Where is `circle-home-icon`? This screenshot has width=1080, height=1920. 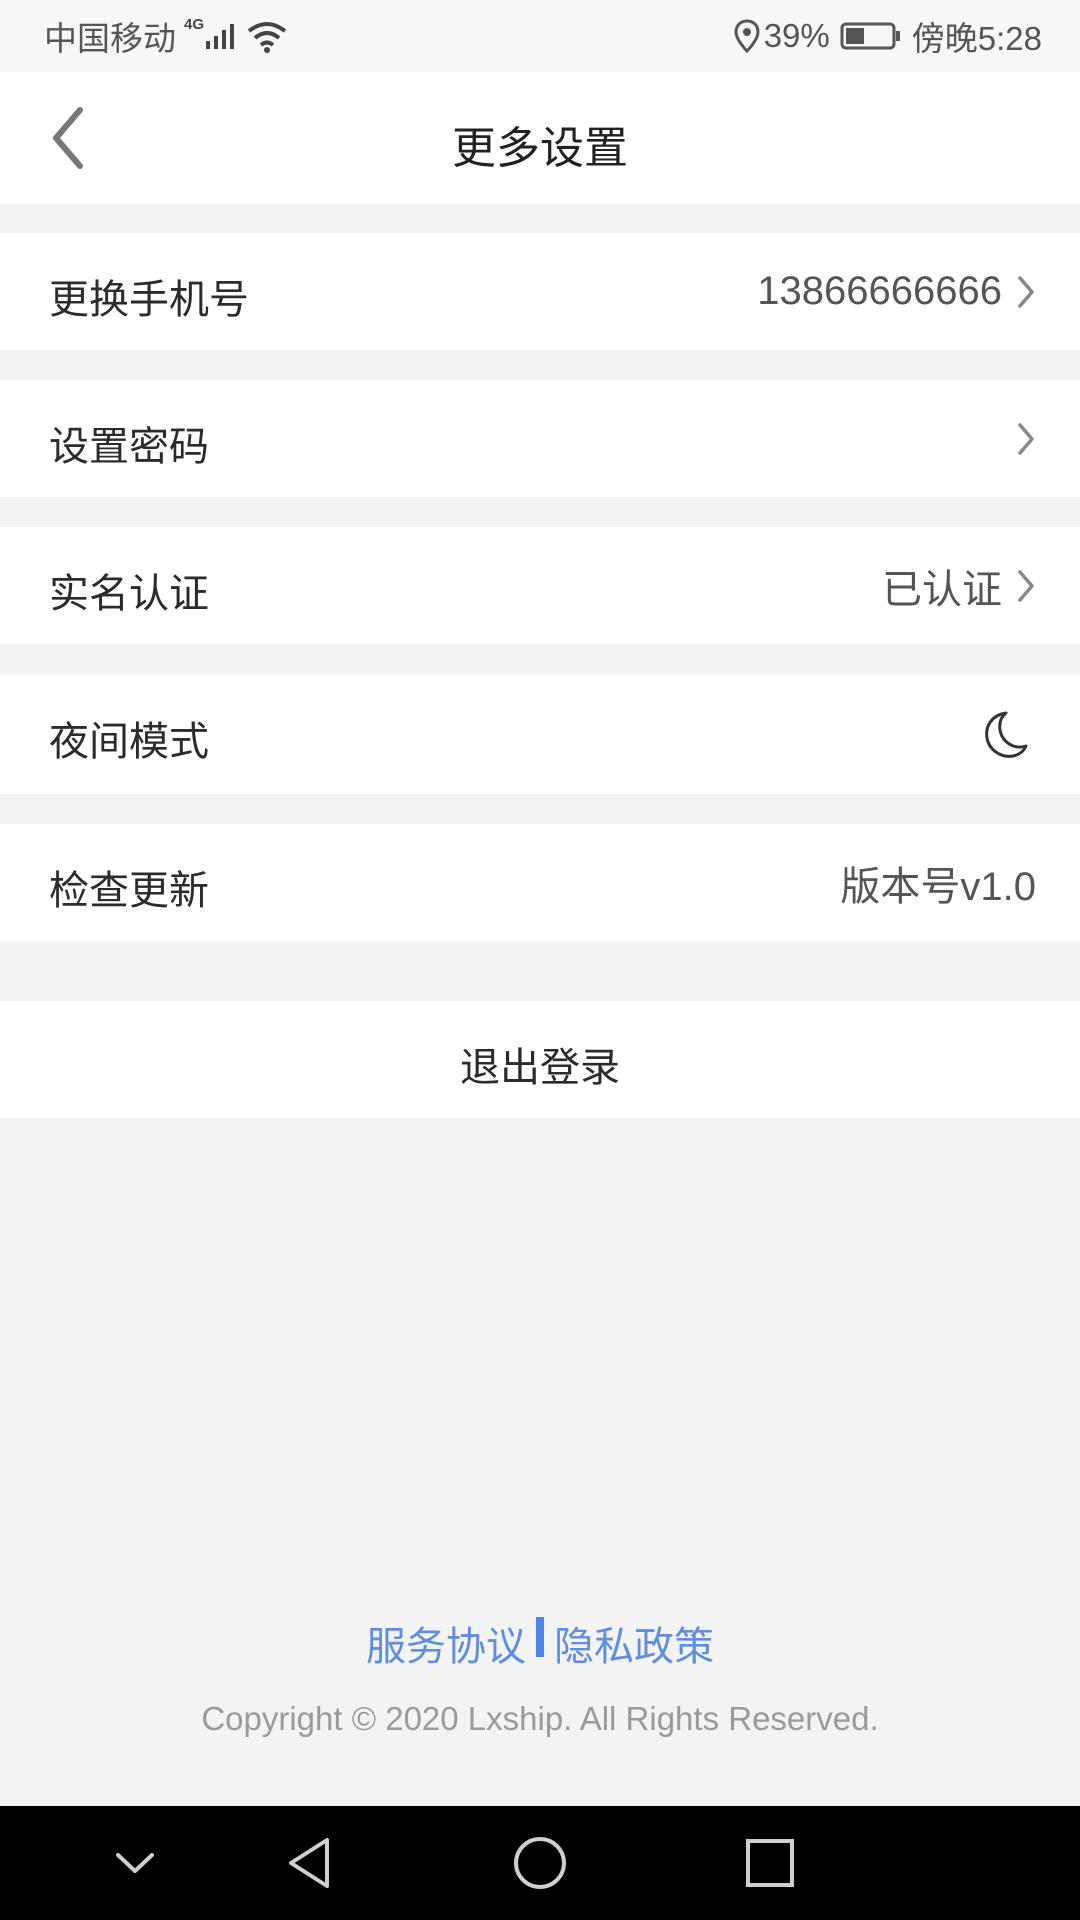
circle-home-icon is located at coordinates (540, 1863).